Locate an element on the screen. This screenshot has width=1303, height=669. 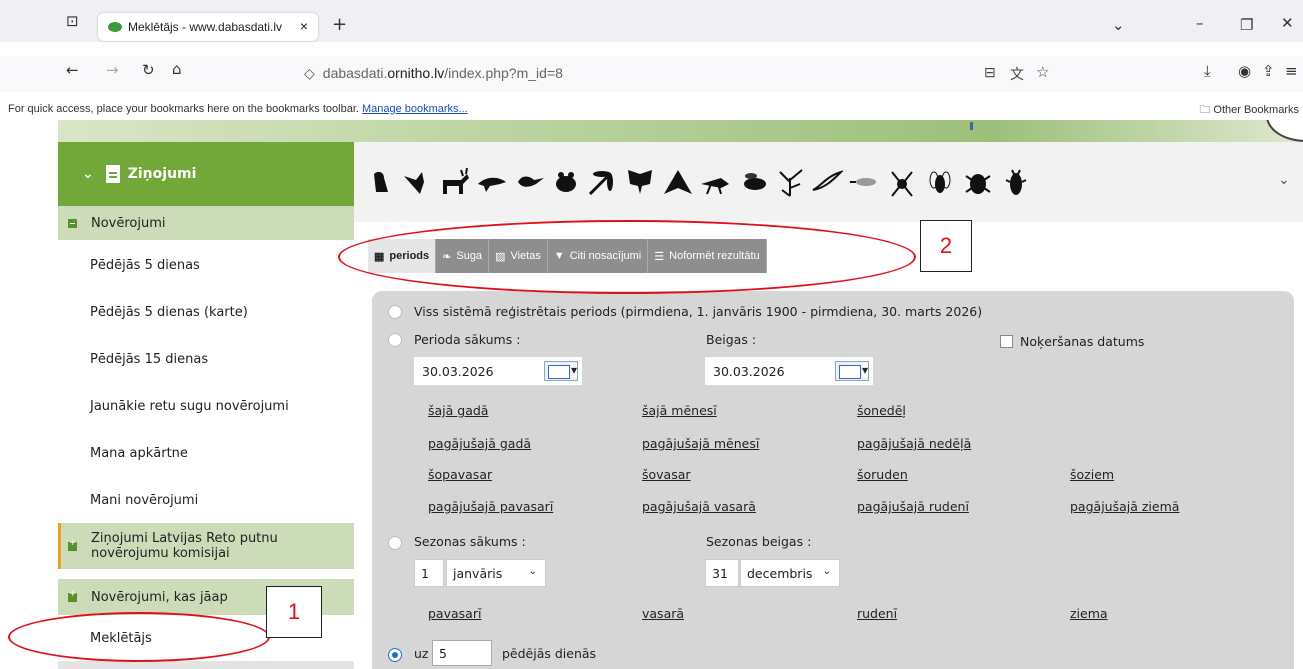
account-icon: ◉ is located at coordinates (1244, 71).